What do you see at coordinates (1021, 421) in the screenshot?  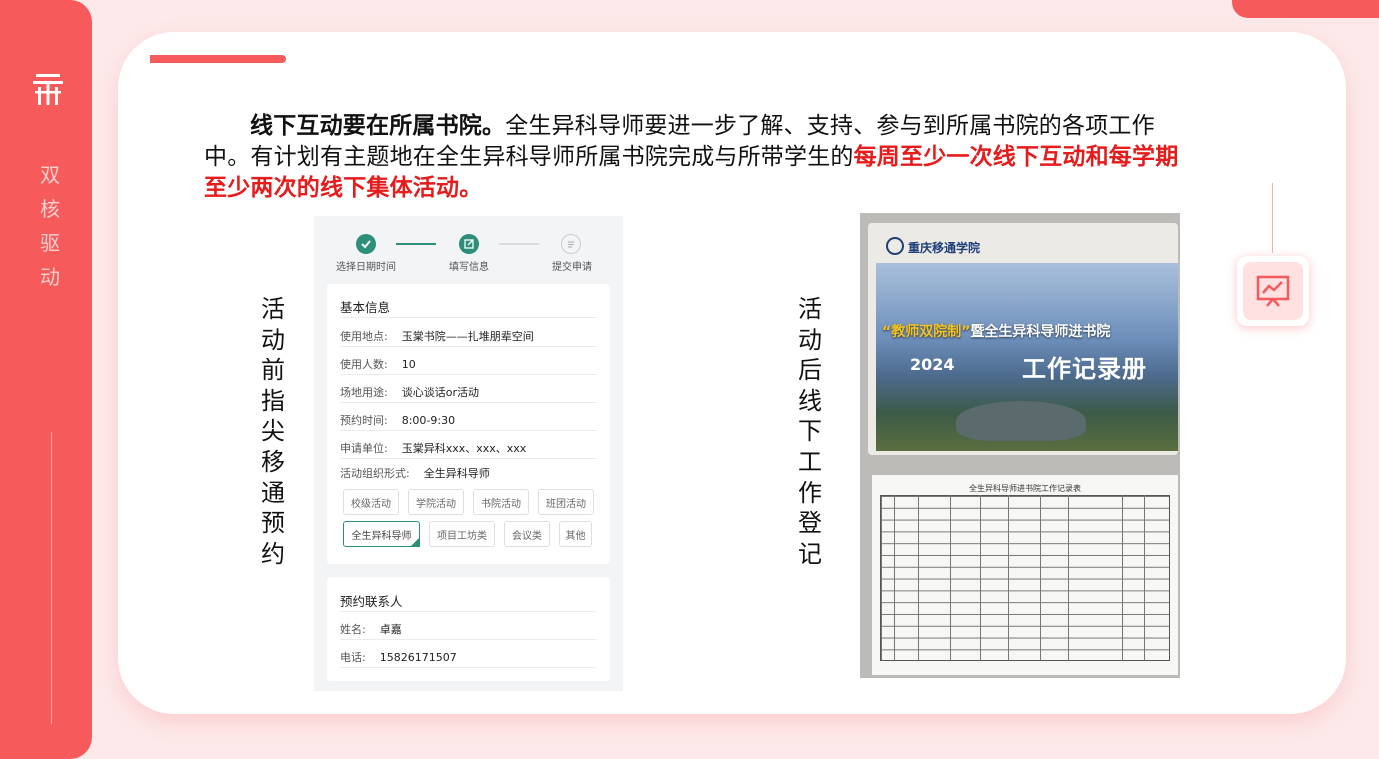 I see `campus-stone` at bounding box center [1021, 421].